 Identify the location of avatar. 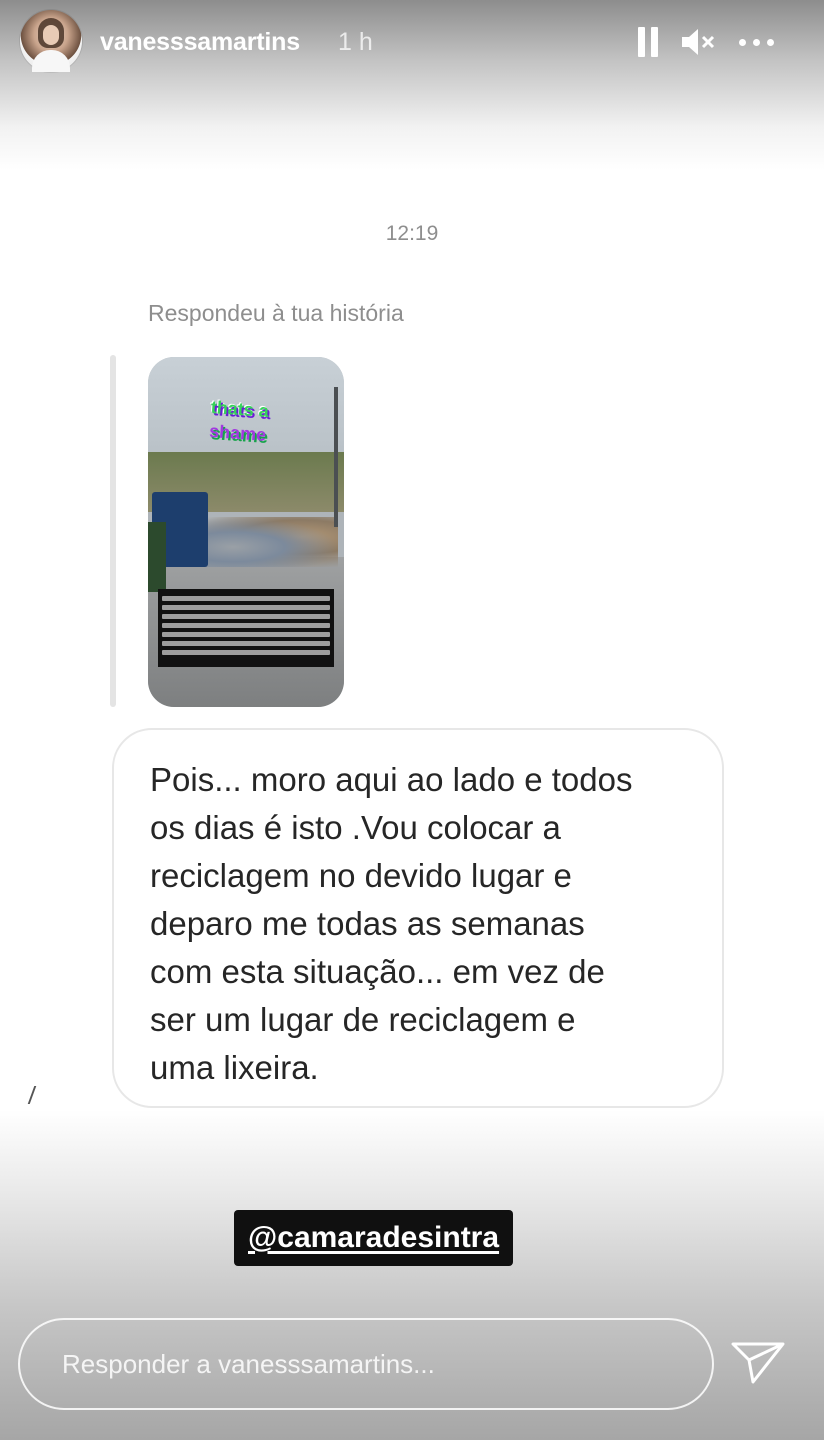
(51, 41).